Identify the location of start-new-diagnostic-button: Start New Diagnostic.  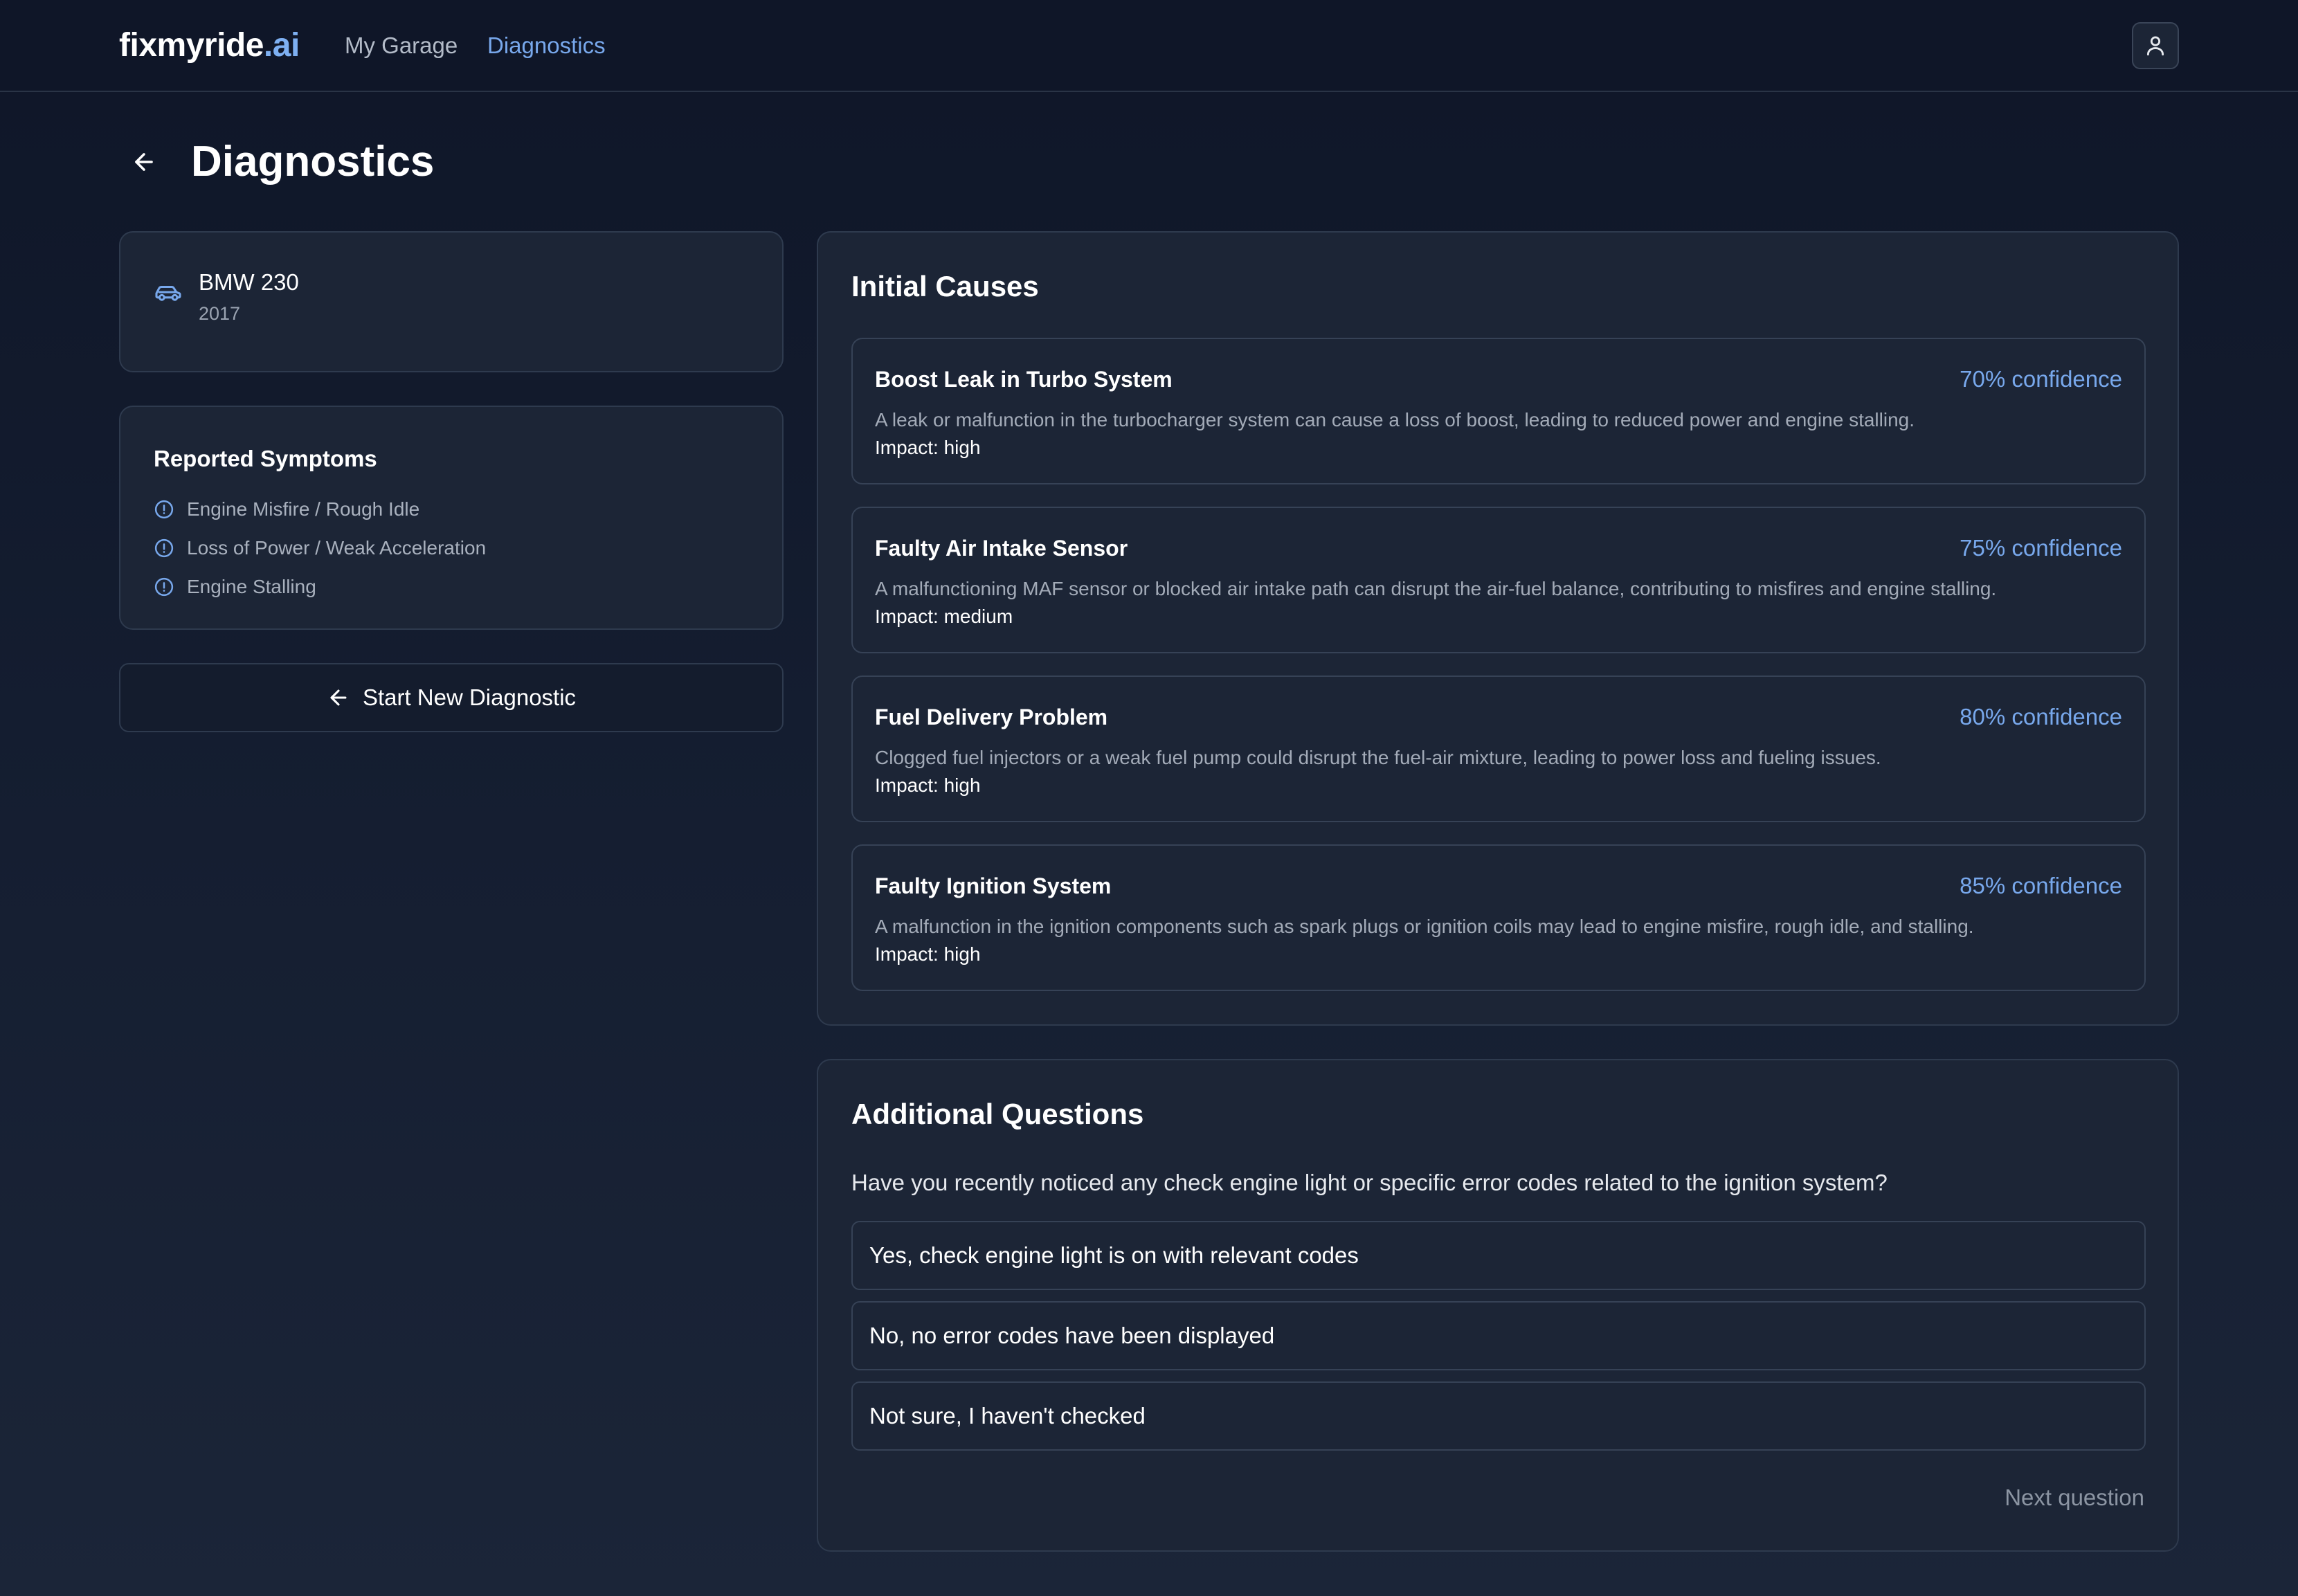
(451, 697).